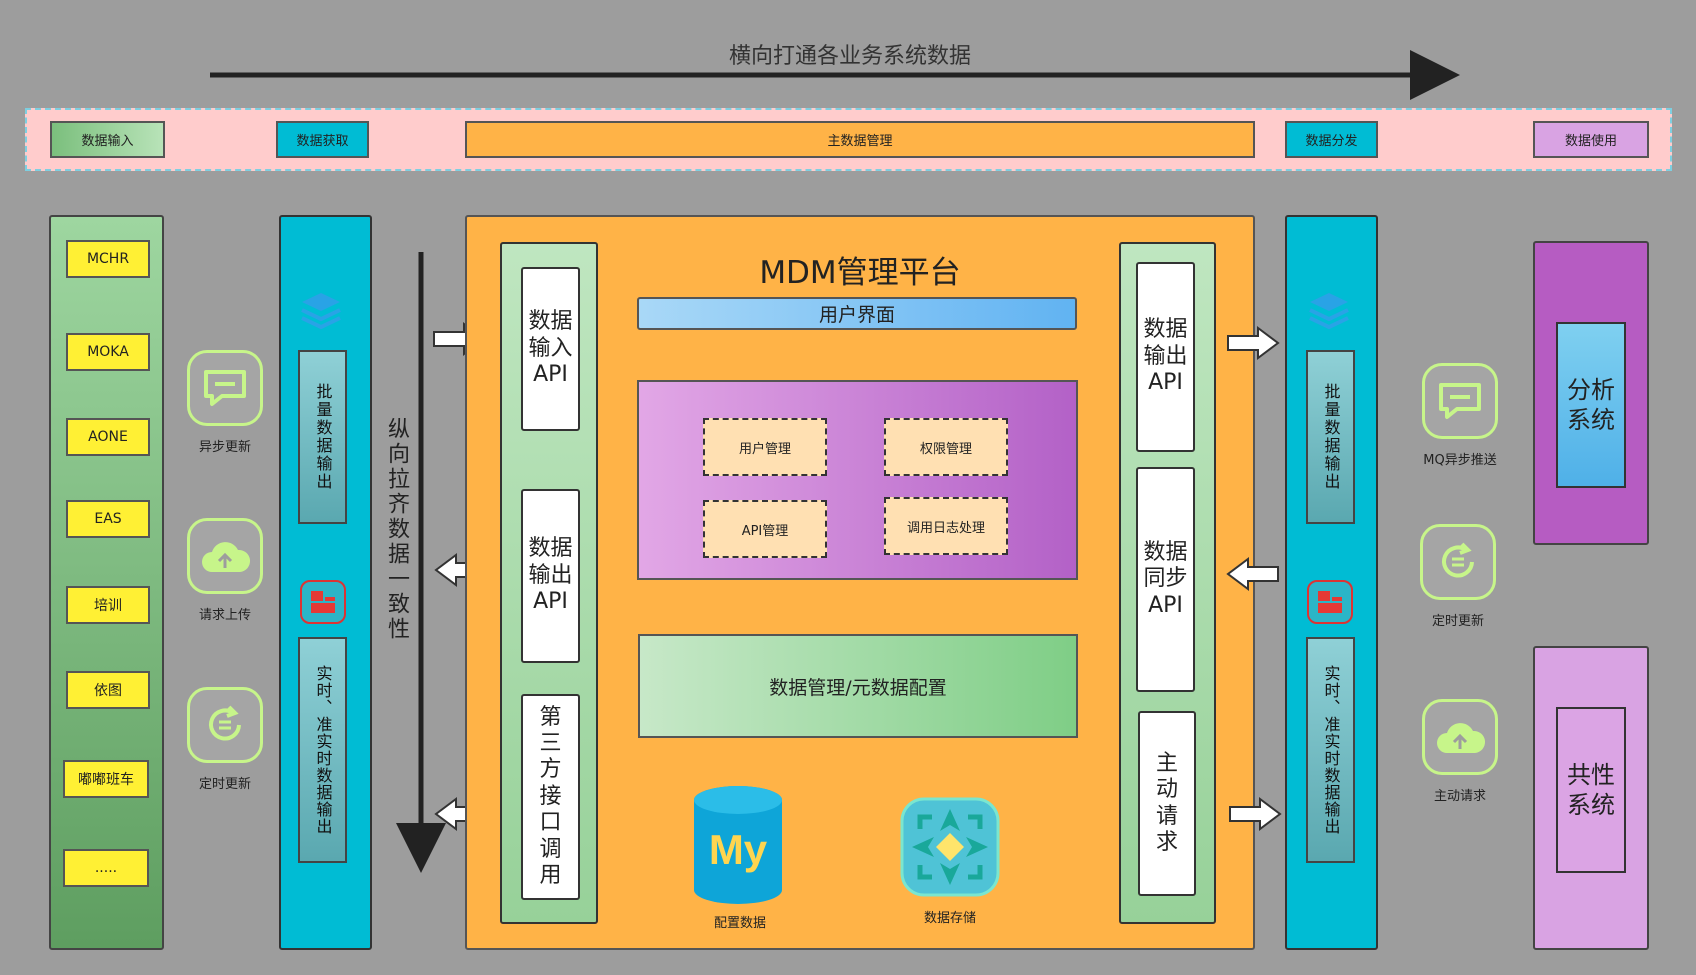 The height and width of the screenshot is (975, 1696). Describe the element at coordinates (224, 784) in the screenshot. I see `scheduled-update-label: 定时更新` at that location.